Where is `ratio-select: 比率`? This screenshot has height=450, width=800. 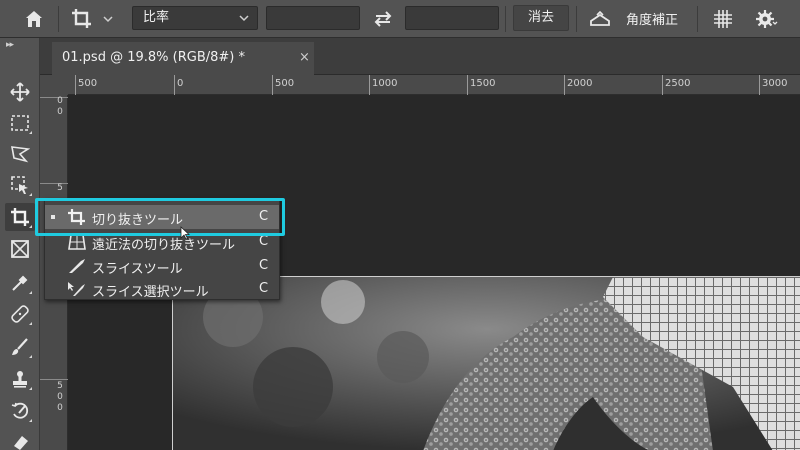
ratio-select: 比率 is located at coordinates (195, 18).